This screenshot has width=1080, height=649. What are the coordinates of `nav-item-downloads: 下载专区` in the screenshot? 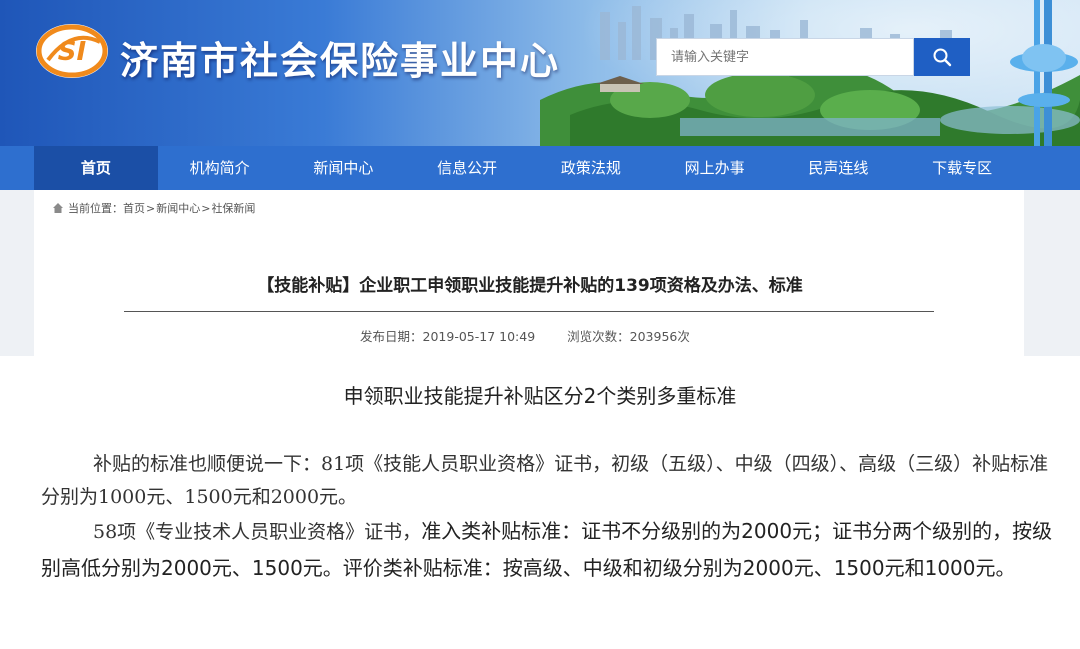 It's located at (962, 168).